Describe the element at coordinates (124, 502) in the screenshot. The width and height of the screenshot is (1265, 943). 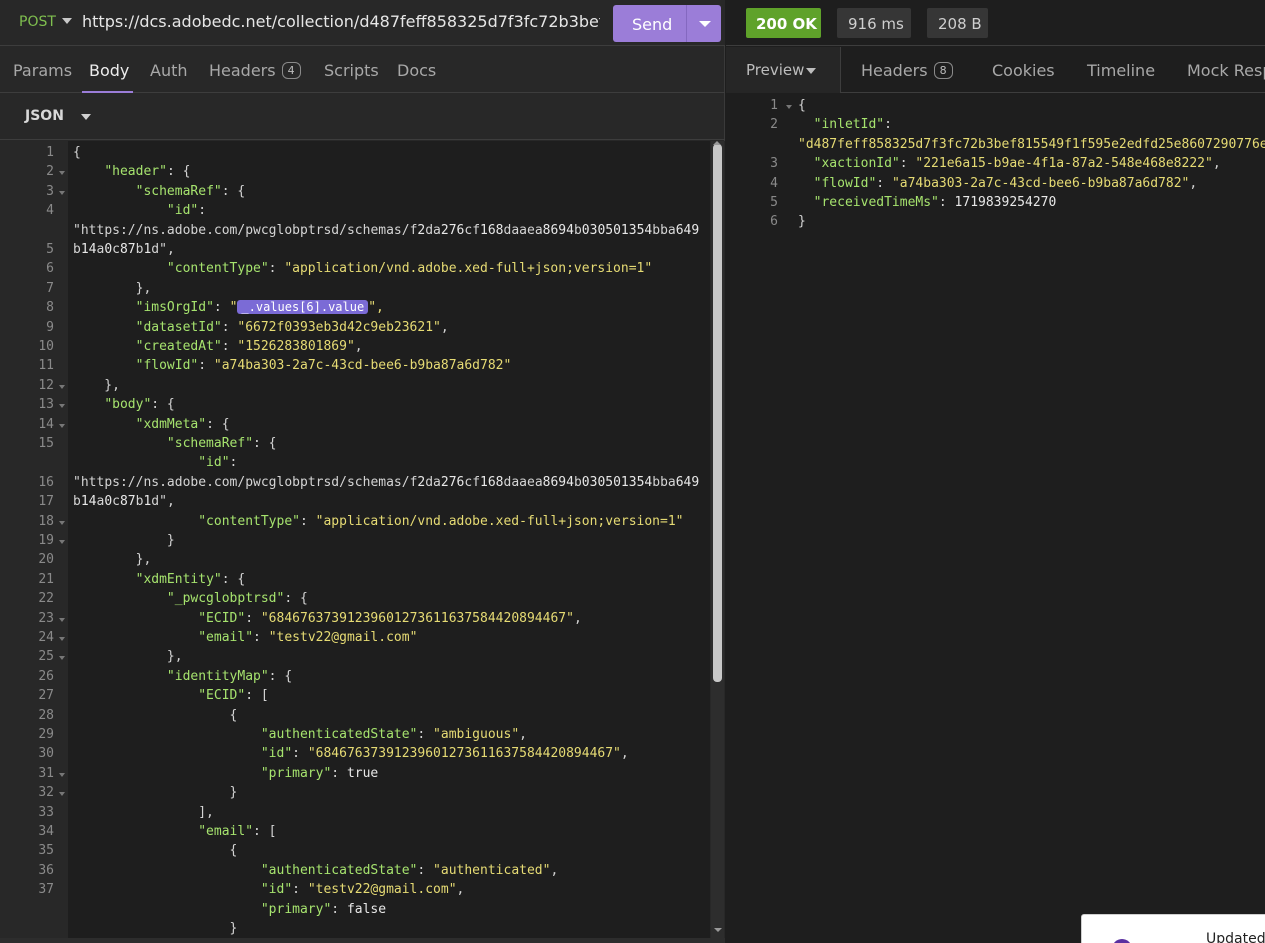
I see `code-line: b14a0c87b1d",` at that location.